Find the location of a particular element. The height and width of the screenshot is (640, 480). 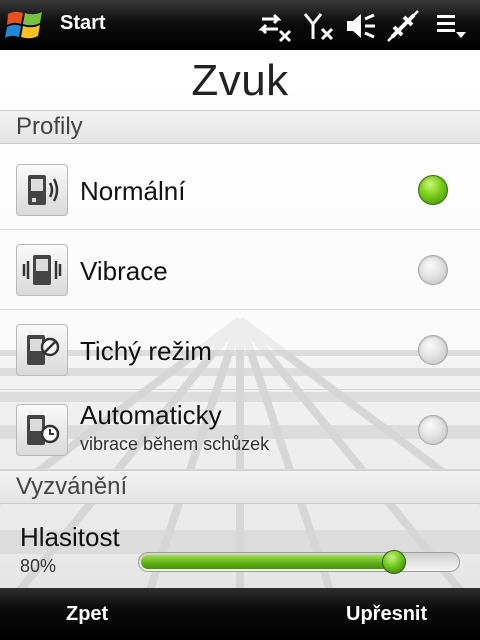

profile-row-vibrate: Vibrace is located at coordinates (240, 270).